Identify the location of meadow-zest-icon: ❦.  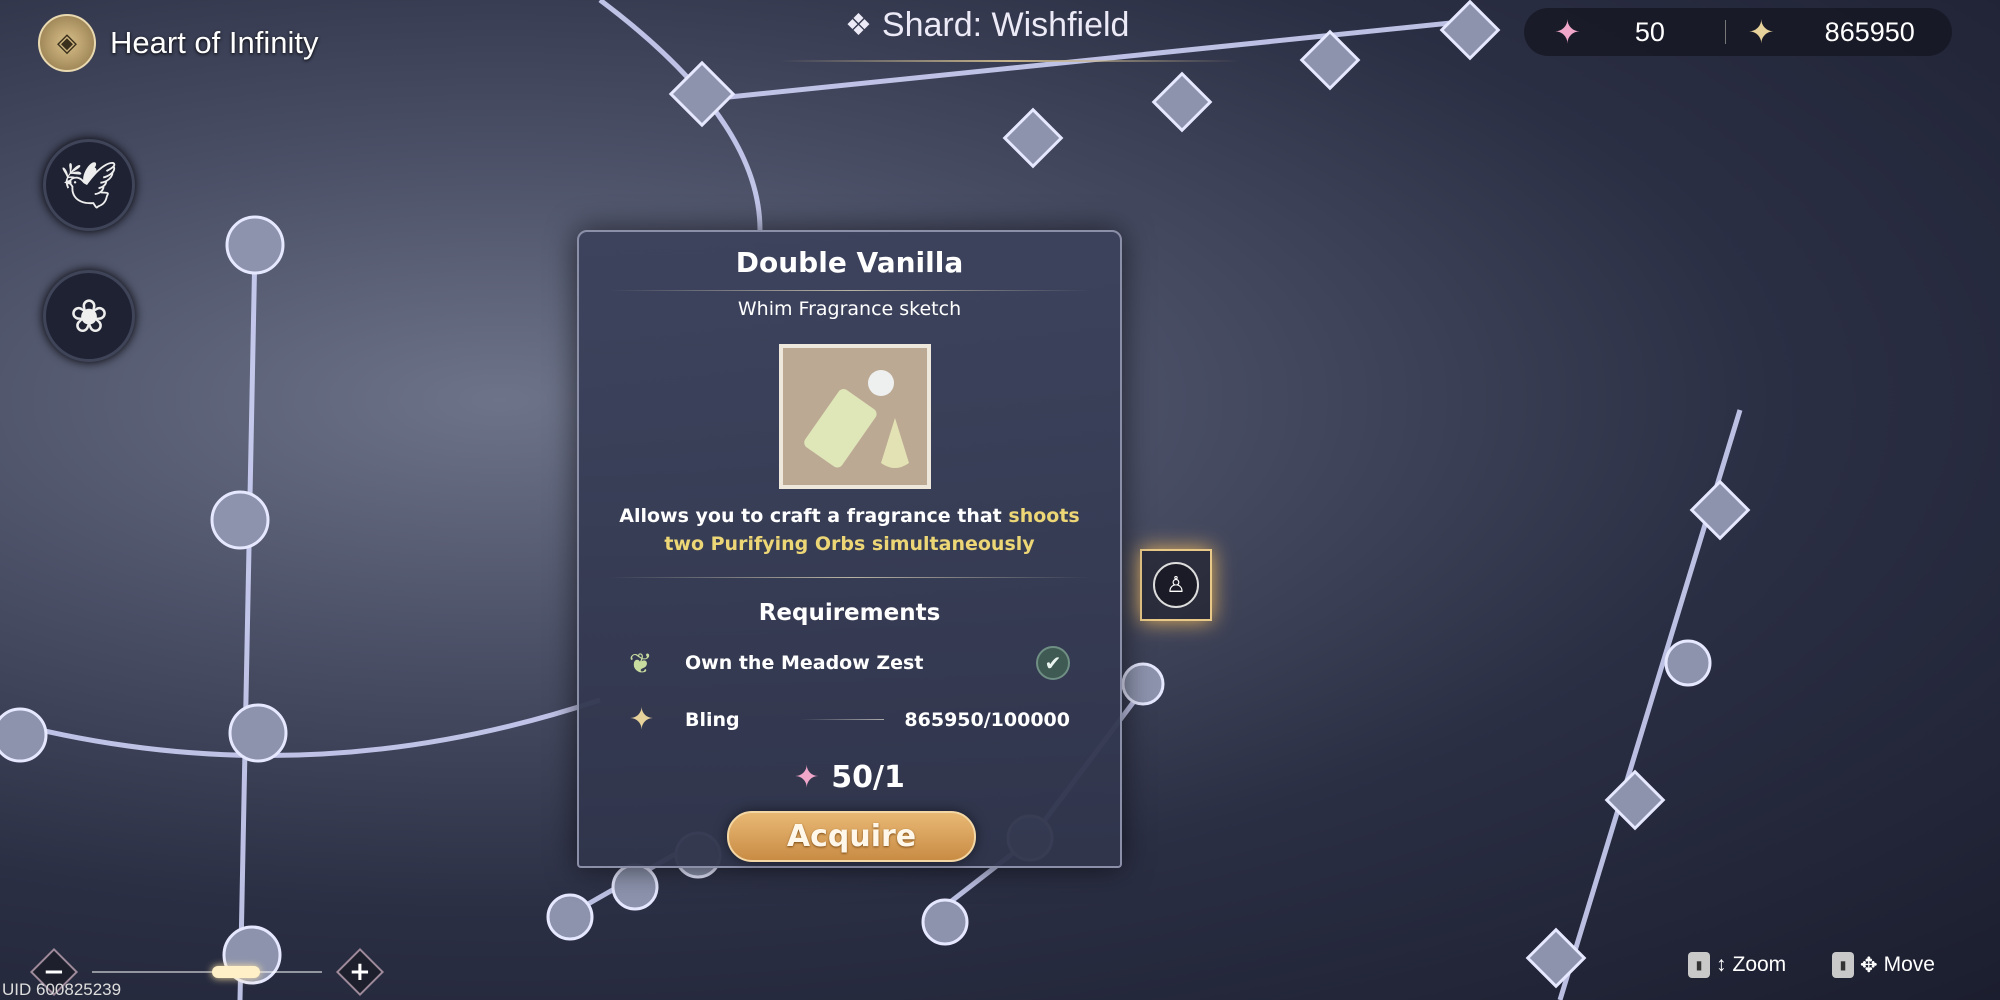
(641, 663).